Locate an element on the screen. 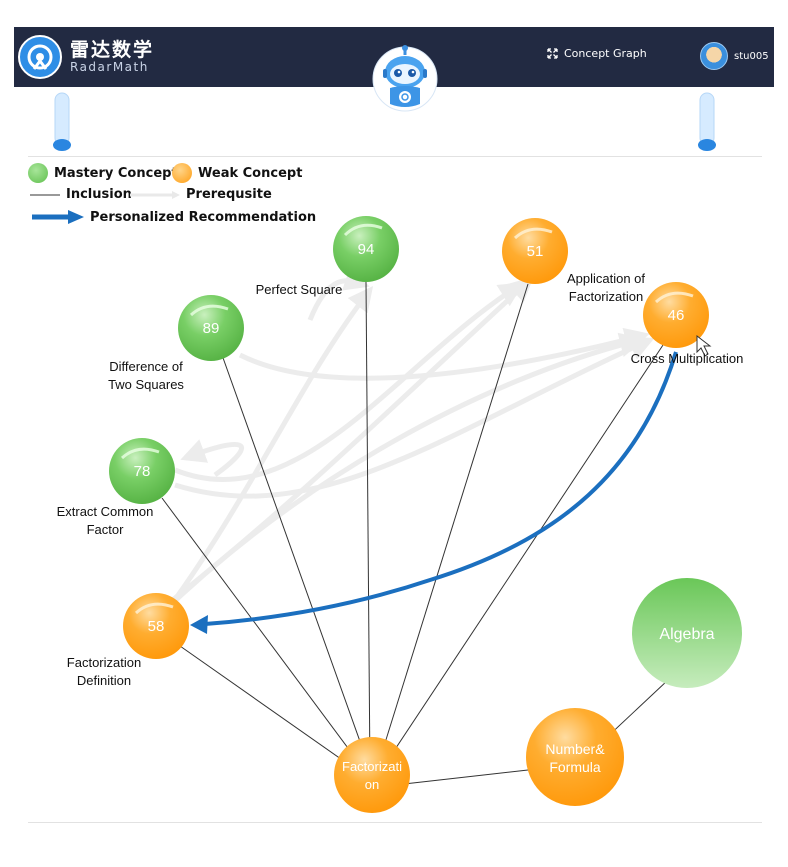  node-score: 89 is located at coordinates (211, 328).